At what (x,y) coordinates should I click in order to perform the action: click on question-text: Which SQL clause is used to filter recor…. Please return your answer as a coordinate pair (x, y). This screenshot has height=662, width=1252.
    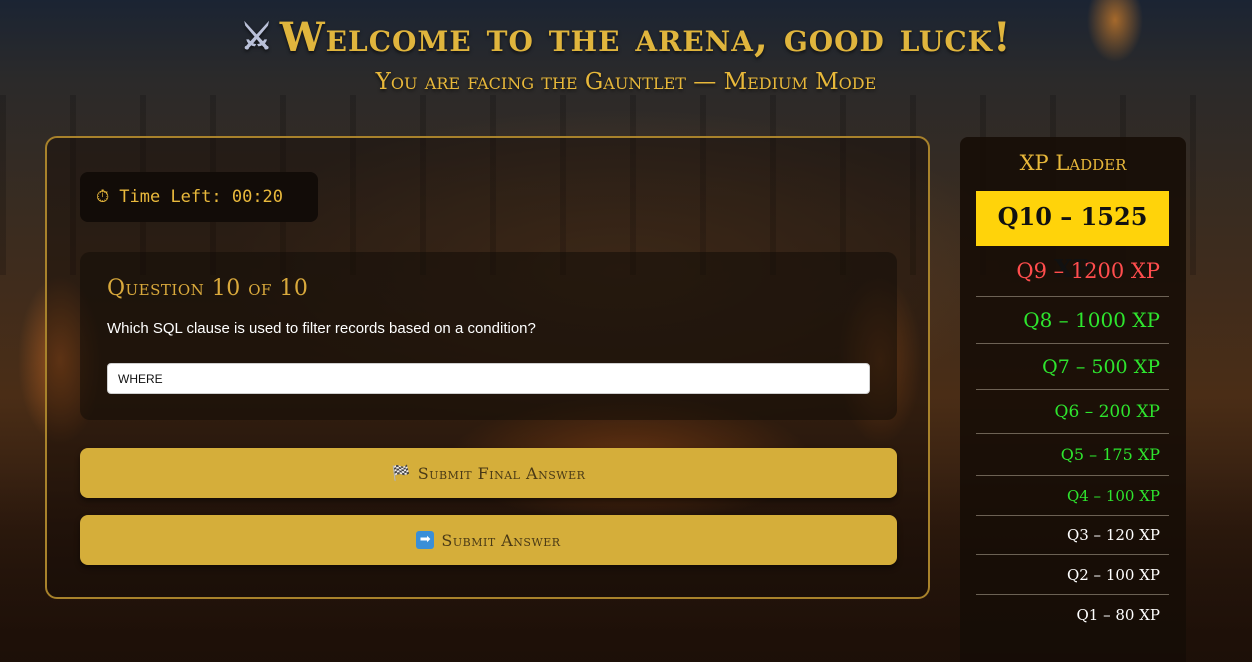
    Looking at the image, I should click on (321, 328).